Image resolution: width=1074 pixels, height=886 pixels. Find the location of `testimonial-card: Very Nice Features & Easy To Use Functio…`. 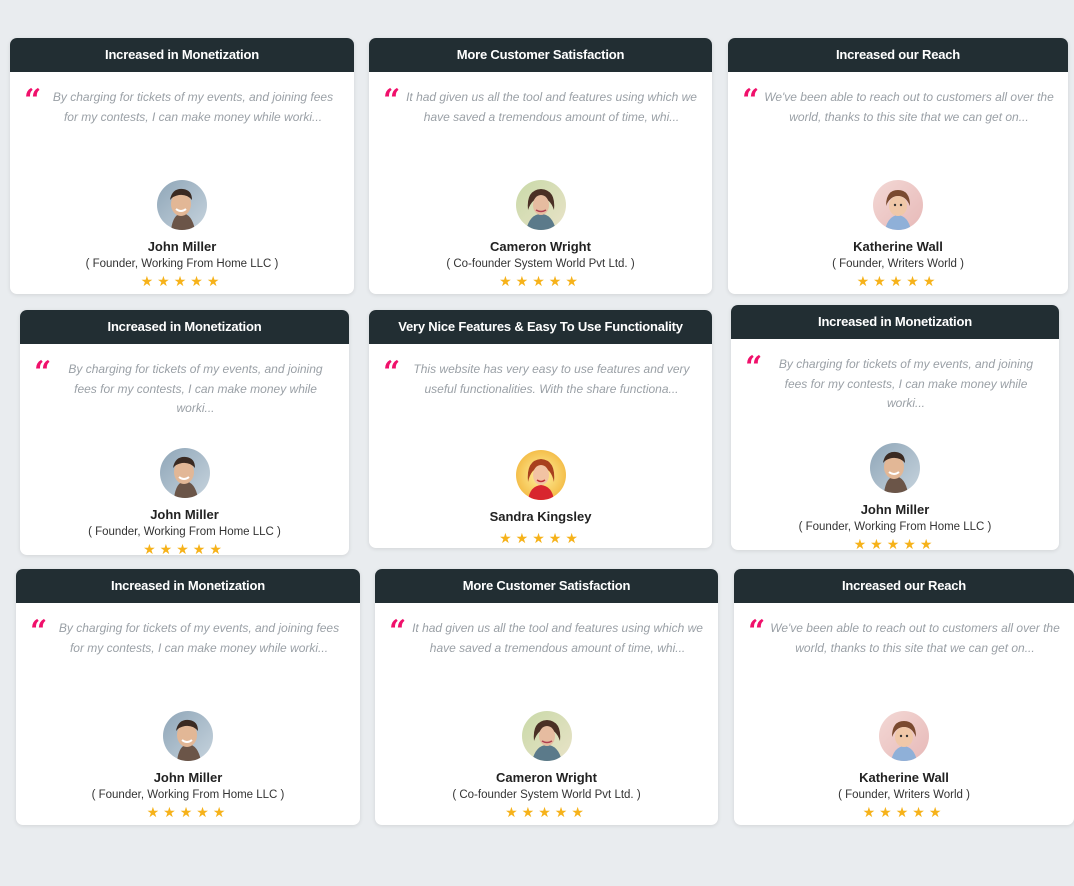

testimonial-card: Very Nice Features & Easy To Use Functio… is located at coordinates (540, 429).